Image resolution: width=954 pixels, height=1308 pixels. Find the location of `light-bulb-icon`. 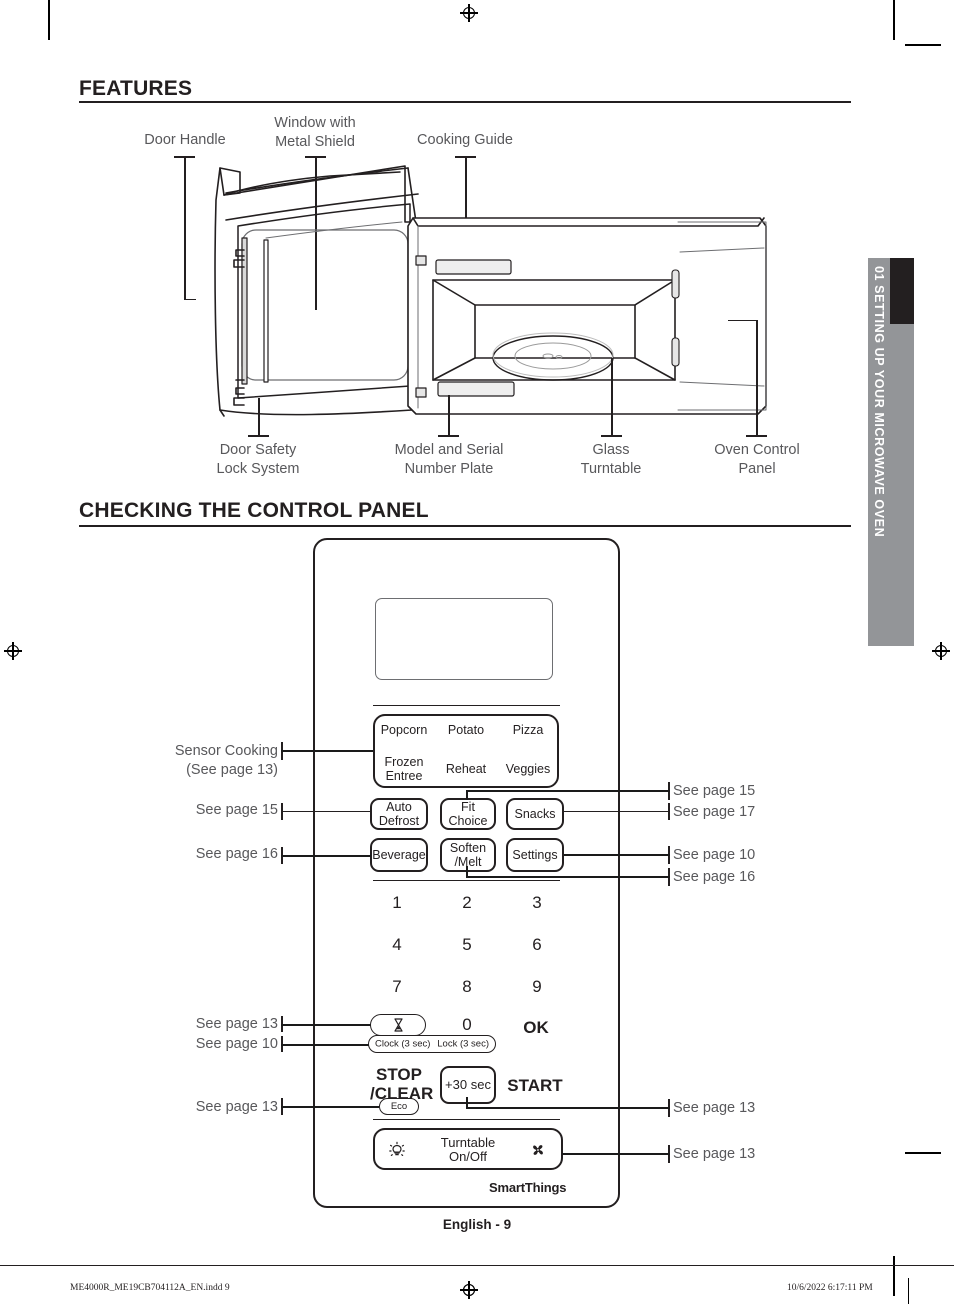

light-bulb-icon is located at coordinates (397, 1152).